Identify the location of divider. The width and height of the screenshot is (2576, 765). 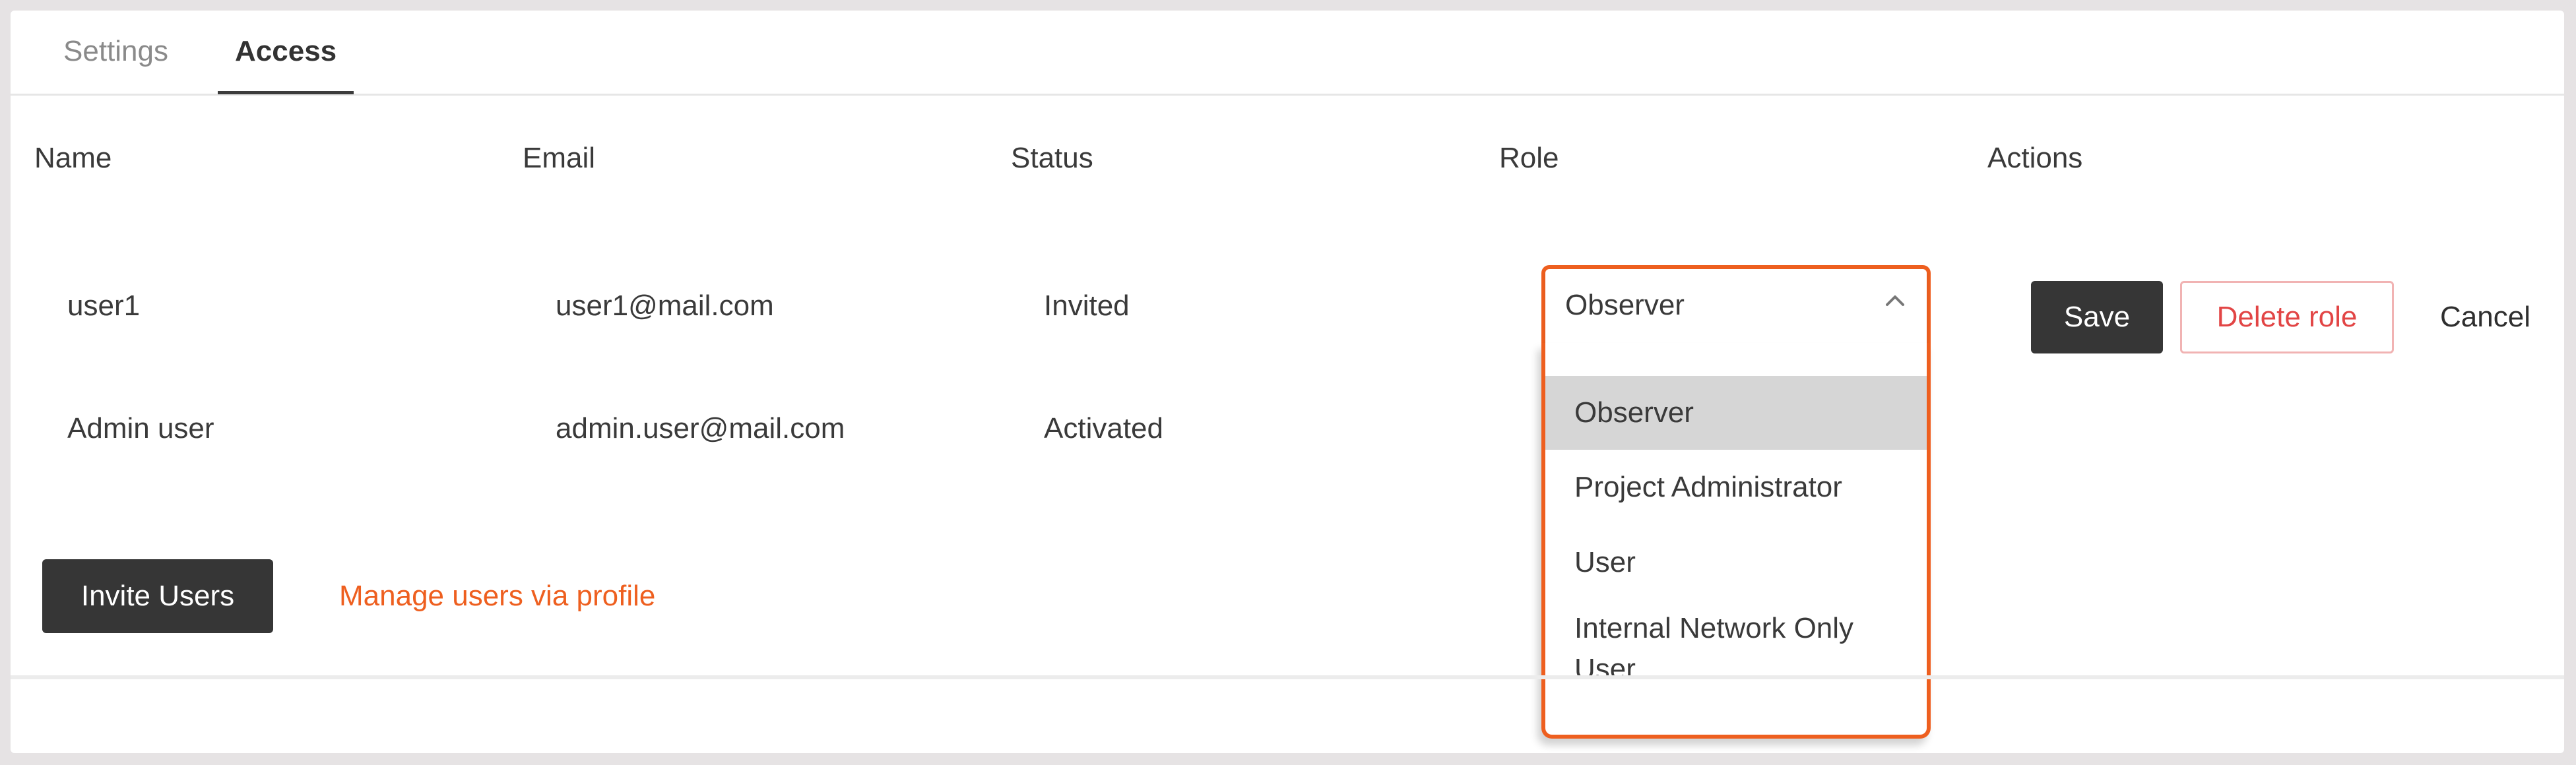
(1287, 677).